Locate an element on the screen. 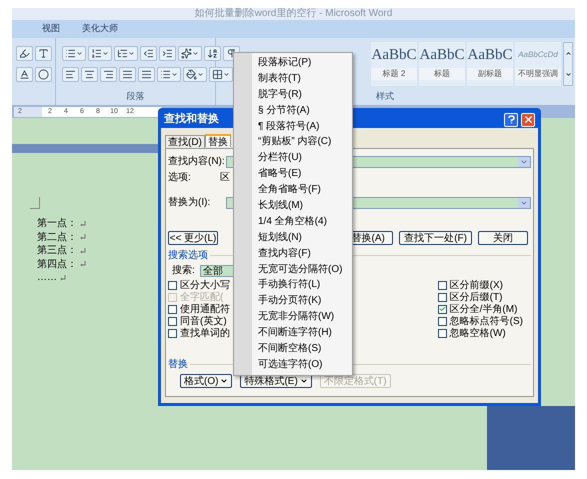 The image size is (587, 479). section-title: 替换 is located at coordinates (178, 365).